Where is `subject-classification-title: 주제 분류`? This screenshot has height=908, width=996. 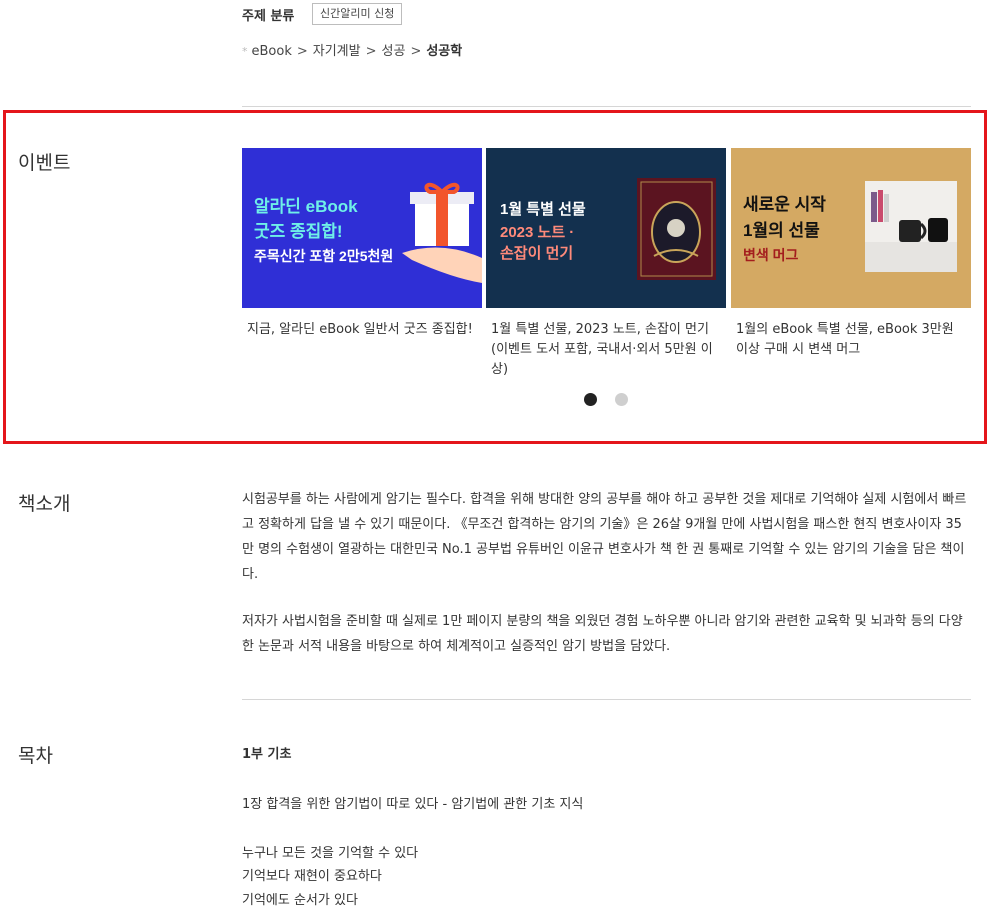 subject-classification-title: 주제 분류 is located at coordinates (268, 16).